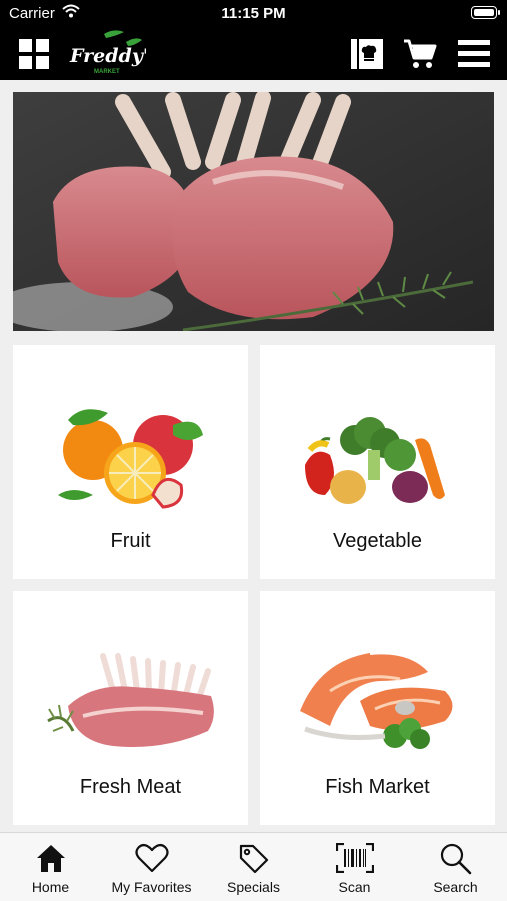 This screenshot has width=507, height=901. Describe the element at coordinates (377, 787) in the screenshot. I see `category-label: Fish Market` at that location.